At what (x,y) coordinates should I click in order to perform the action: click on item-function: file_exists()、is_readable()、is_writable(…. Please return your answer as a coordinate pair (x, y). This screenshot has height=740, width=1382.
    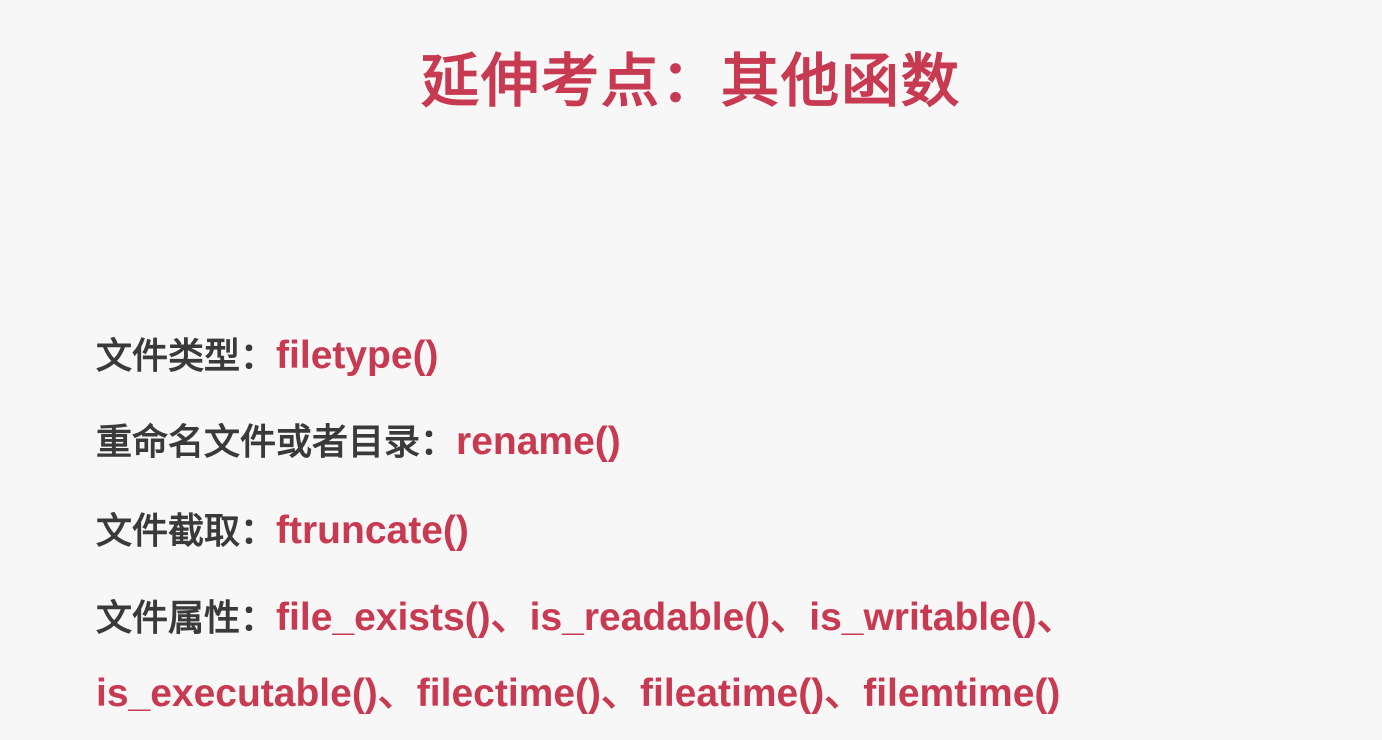
    Looking at the image, I should click on (676, 617).